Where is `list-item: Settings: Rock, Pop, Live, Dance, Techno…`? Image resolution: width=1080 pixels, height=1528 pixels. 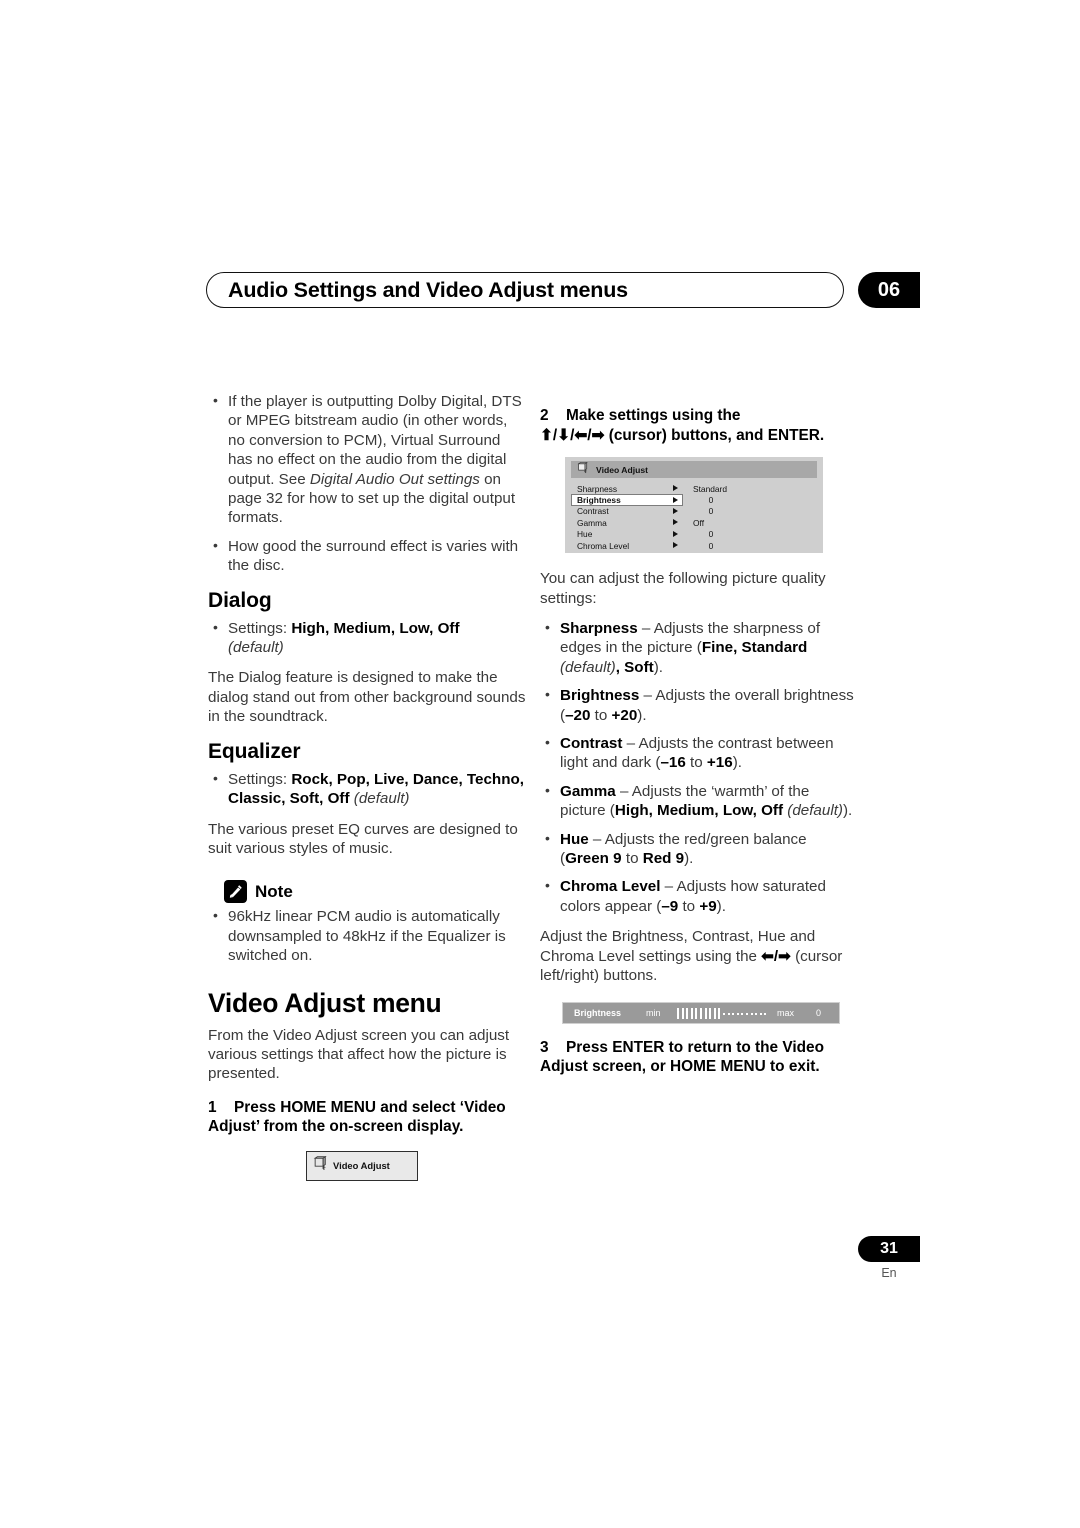 list-item: Settings: Rock, Pop, Live, Dance, Techno… is located at coordinates (367, 789).